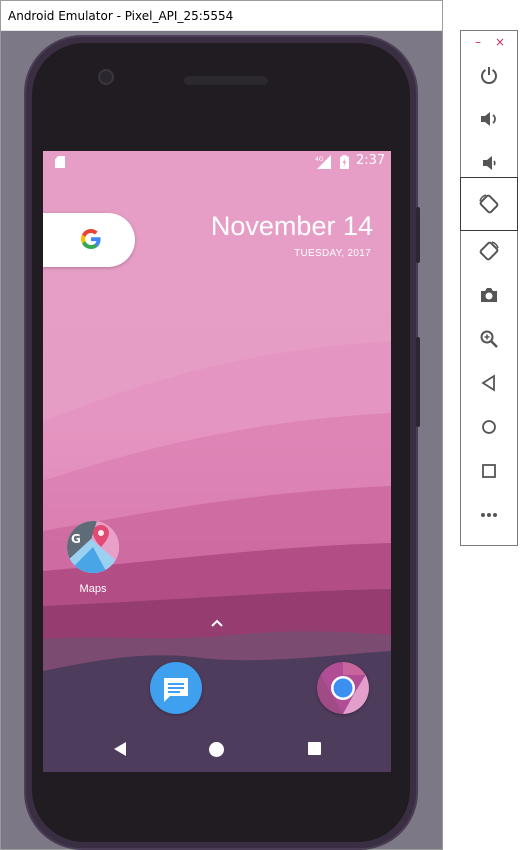 Image resolution: width=532 pixels, height=850 pixels. What do you see at coordinates (344, 162) in the screenshot?
I see `battery-charging-icon` at bounding box center [344, 162].